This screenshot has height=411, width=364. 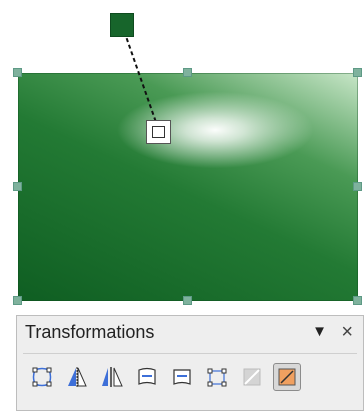 I want to click on circle-perspective-icon, so click(x=147, y=376).